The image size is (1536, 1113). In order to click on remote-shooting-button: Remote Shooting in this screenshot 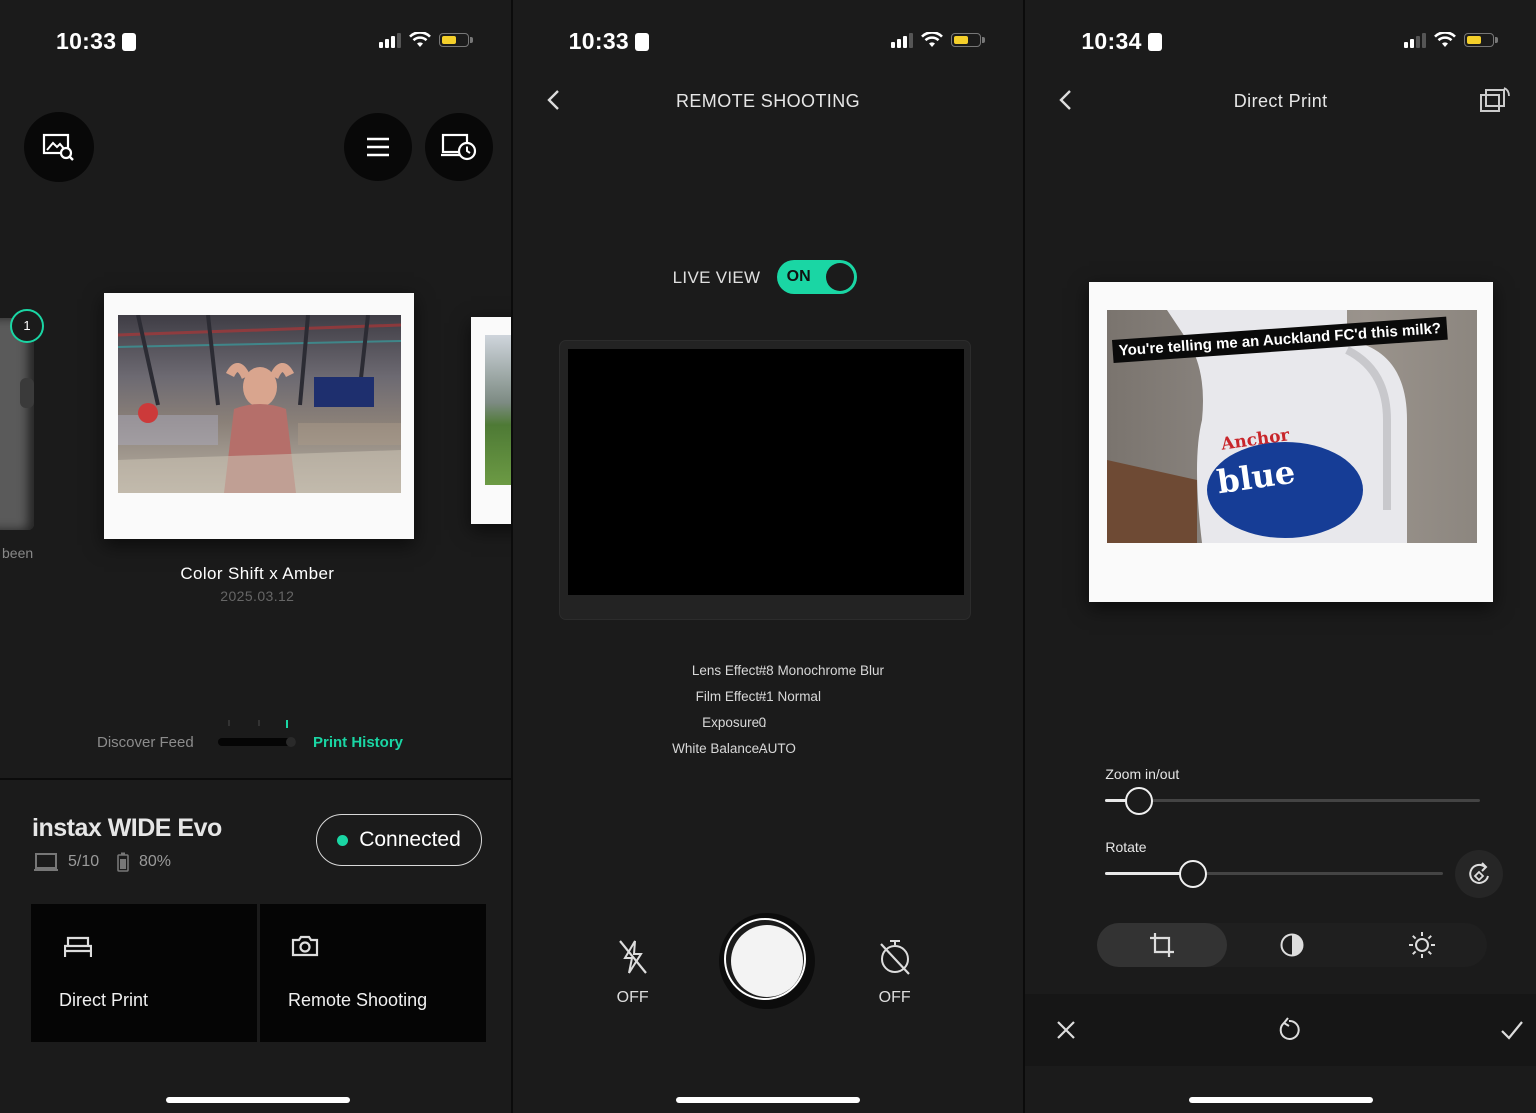, I will do `click(373, 973)`.